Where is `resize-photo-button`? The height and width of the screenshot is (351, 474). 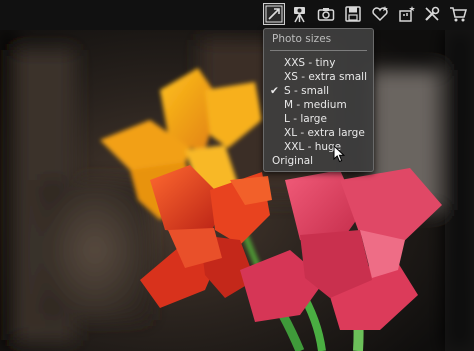 resize-photo-button is located at coordinates (274, 14).